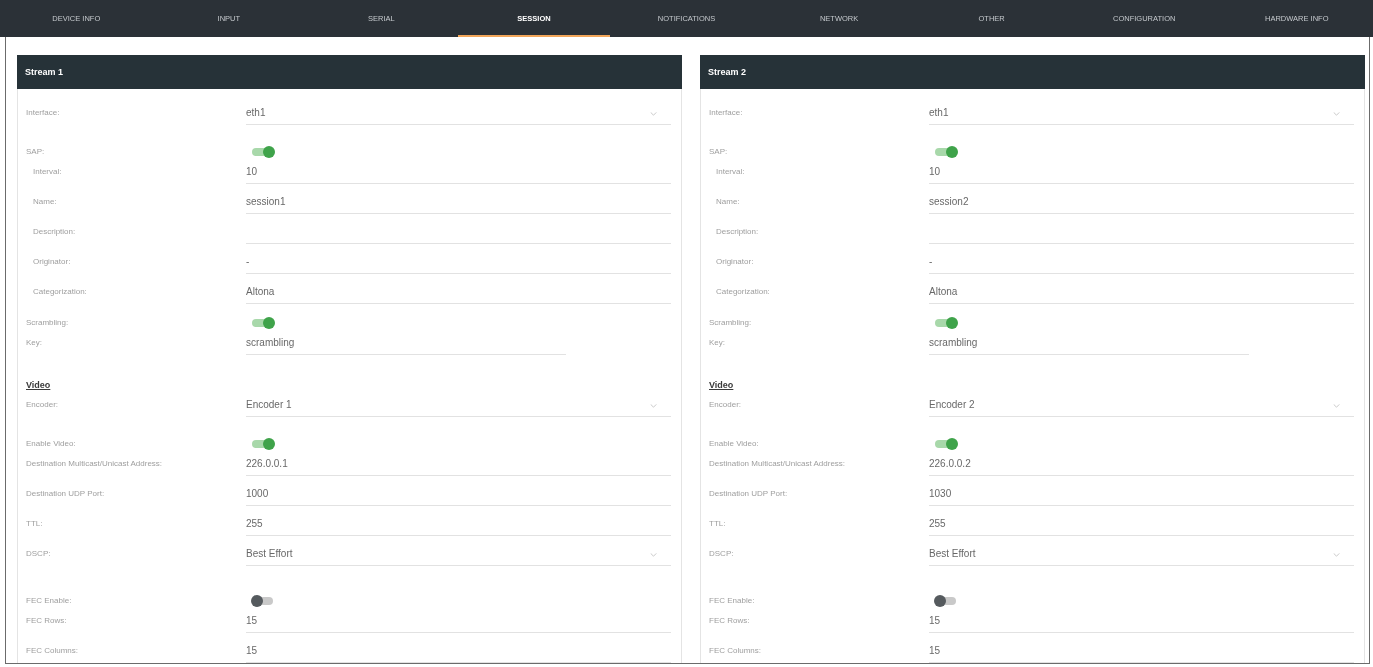  Describe the element at coordinates (1141, 494) in the screenshot. I see `text-field: 1030` at that location.